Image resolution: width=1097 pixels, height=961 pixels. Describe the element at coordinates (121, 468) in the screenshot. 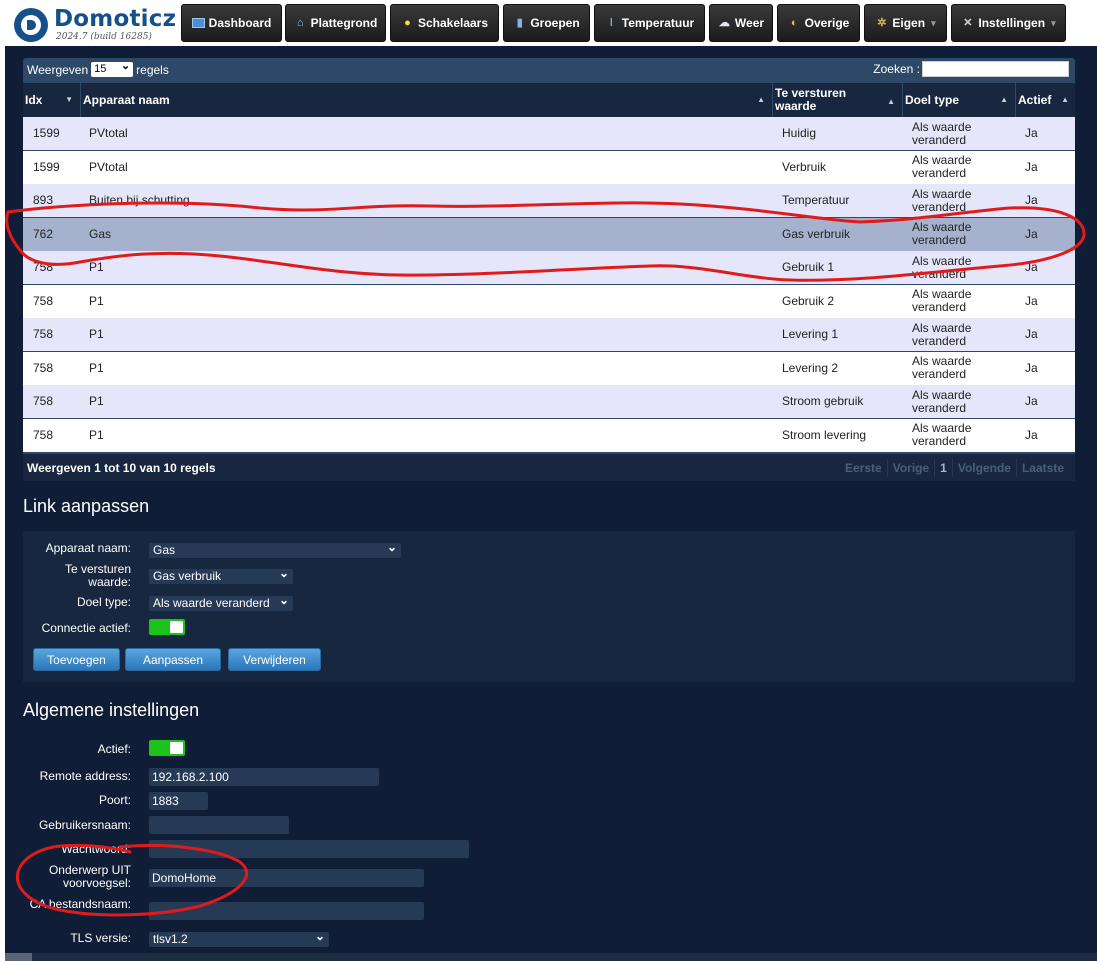

I see `table-info: Weergeven 1 tot 10 van 10 regels` at that location.